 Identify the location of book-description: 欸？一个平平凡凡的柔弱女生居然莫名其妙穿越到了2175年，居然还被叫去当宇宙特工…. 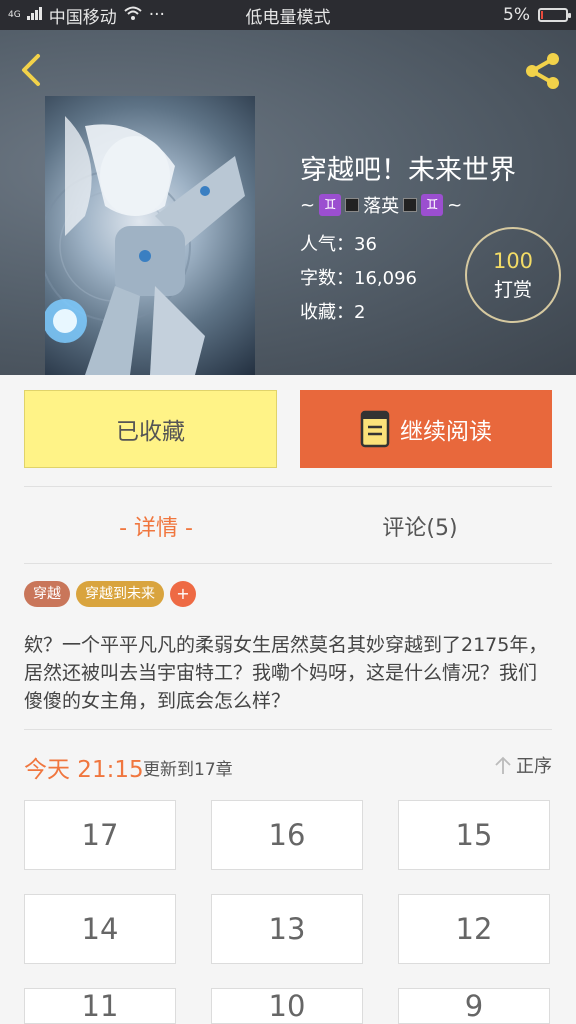
(286, 673).